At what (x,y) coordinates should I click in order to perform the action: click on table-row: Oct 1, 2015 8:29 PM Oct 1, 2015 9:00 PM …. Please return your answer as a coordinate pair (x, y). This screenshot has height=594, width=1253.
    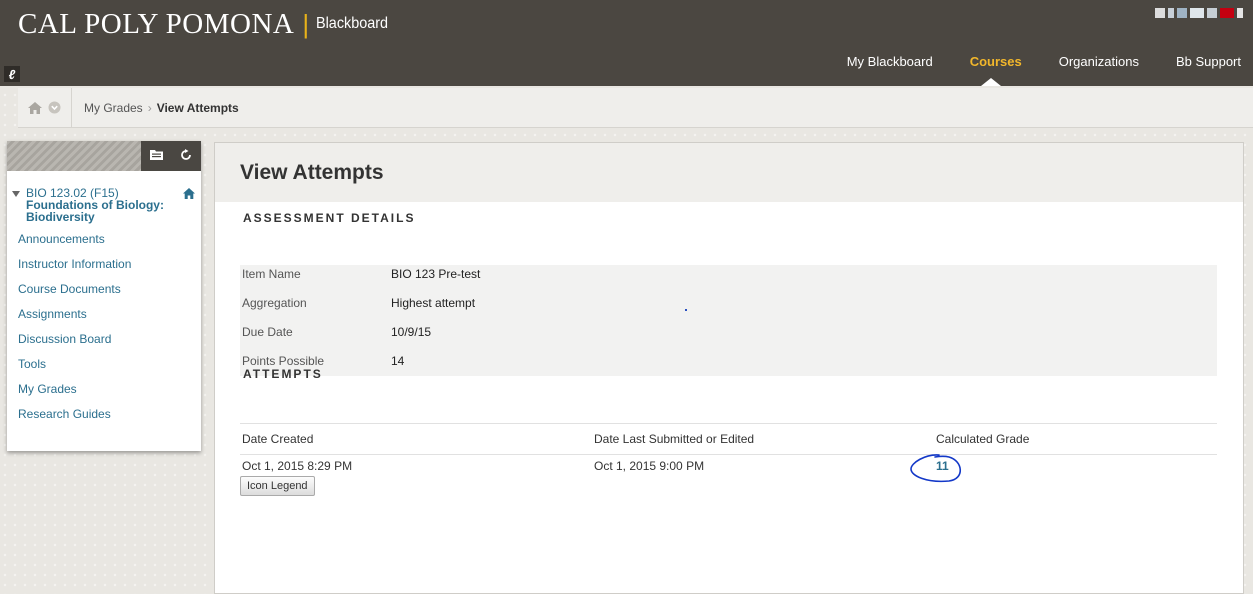
    Looking at the image, I should click on (728, 466).